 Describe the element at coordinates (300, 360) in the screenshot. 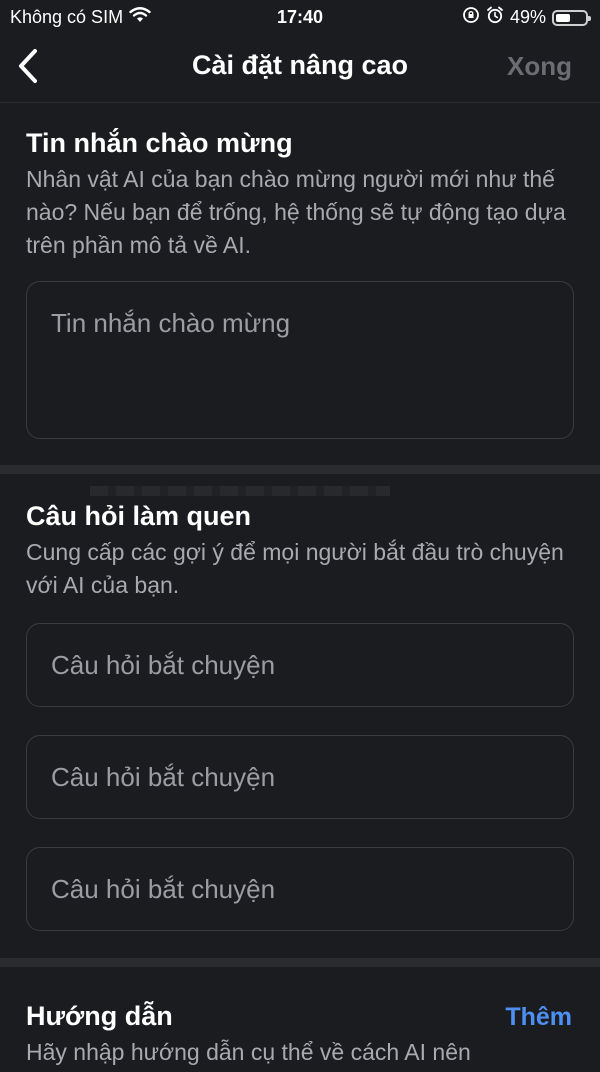

I see `welcome-message-input: Tin nhắn chào mừng` at that location.